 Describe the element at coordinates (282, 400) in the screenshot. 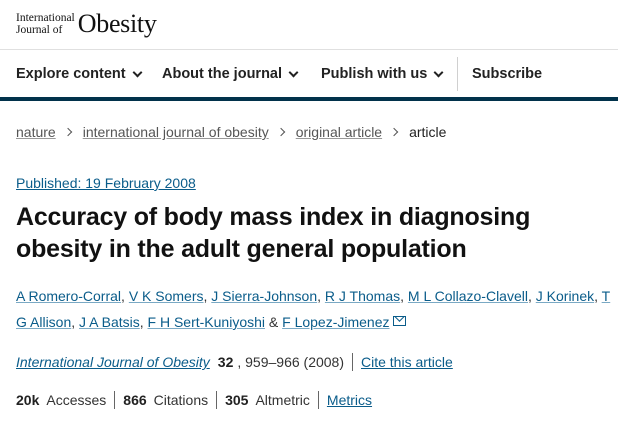

I see `altmetric-label: Altmetric` at that location.